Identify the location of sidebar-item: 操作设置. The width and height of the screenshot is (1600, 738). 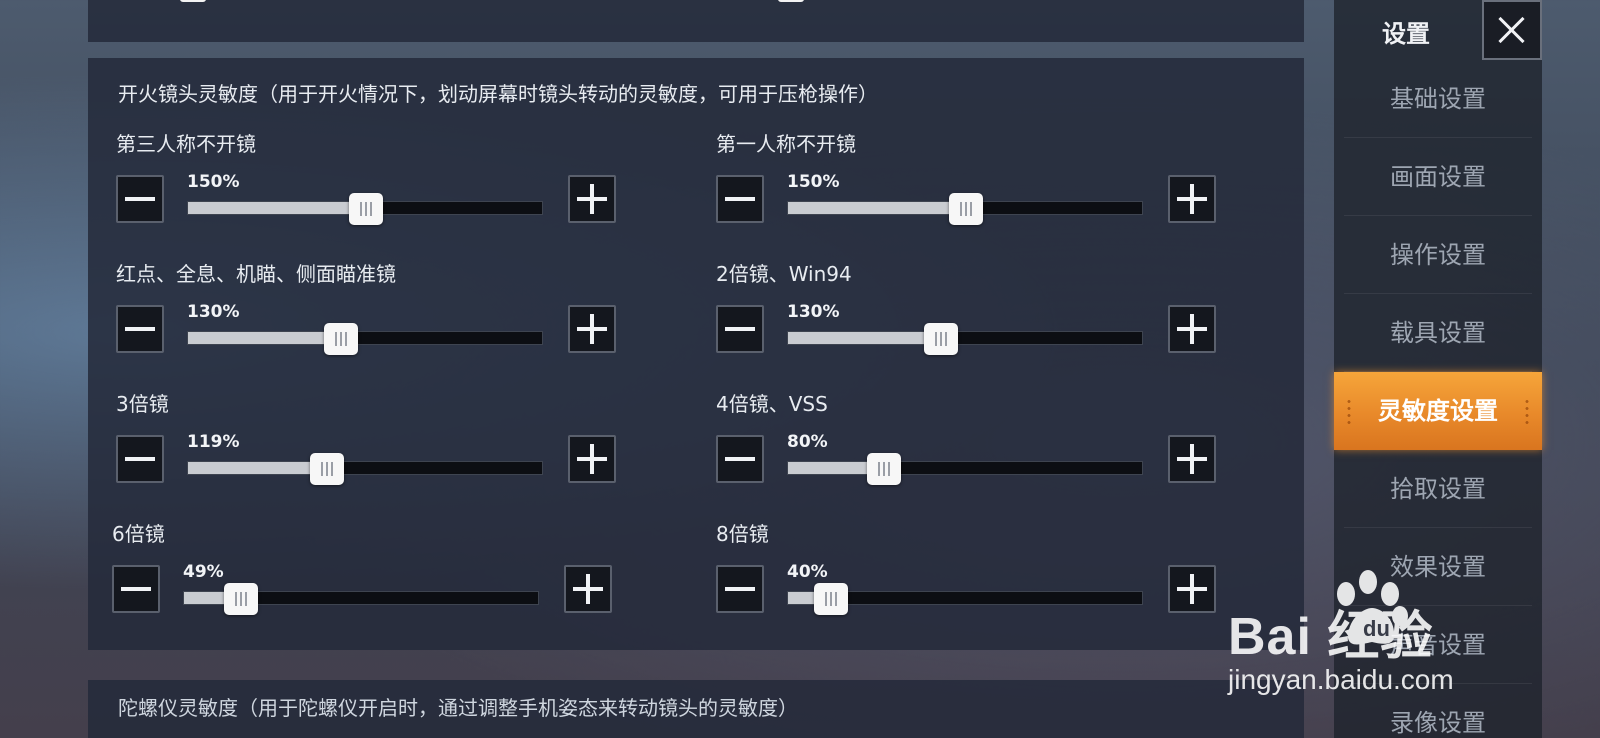
(1438, 255).